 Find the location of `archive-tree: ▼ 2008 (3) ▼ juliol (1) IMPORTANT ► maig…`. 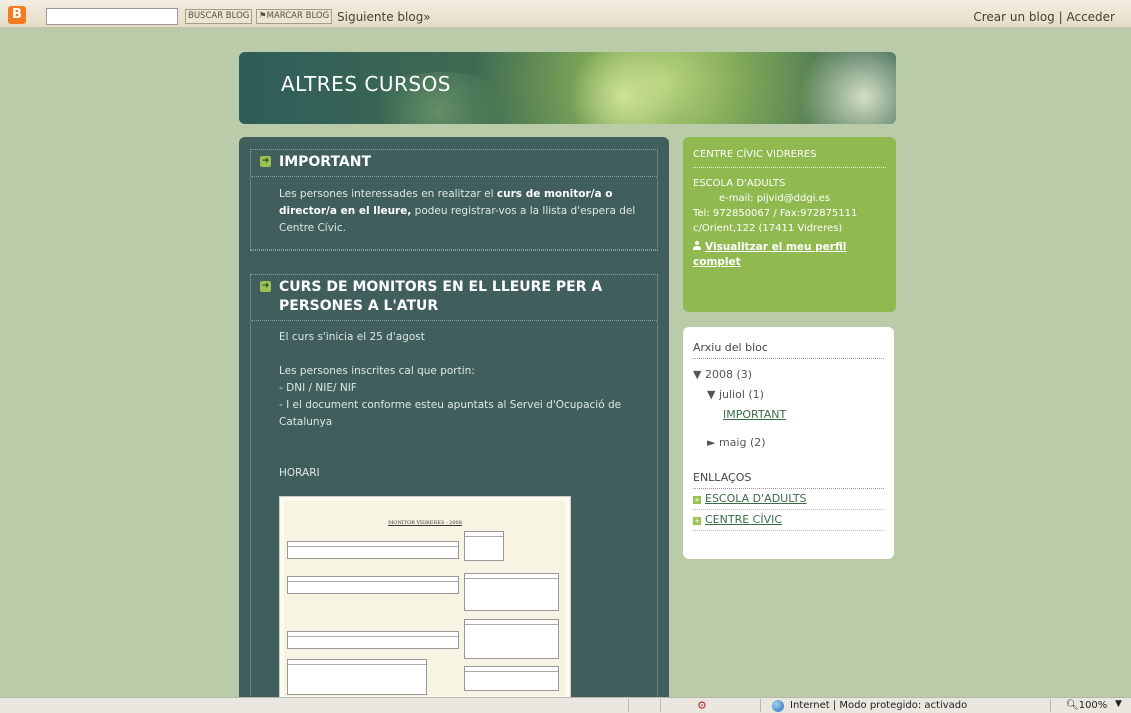

archive-tree: ▼ 2008 (3) ▼ juliol (1) IMPORTANT ► maig… is located at coordinates (788, 409).